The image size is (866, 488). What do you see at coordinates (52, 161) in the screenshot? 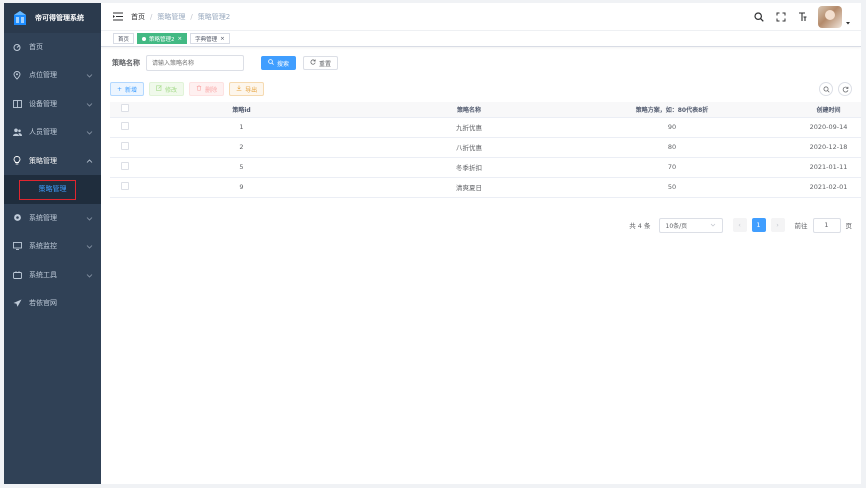
I see `sidebar-item-strategy: 策略管理` at bounding box center [52, 161].